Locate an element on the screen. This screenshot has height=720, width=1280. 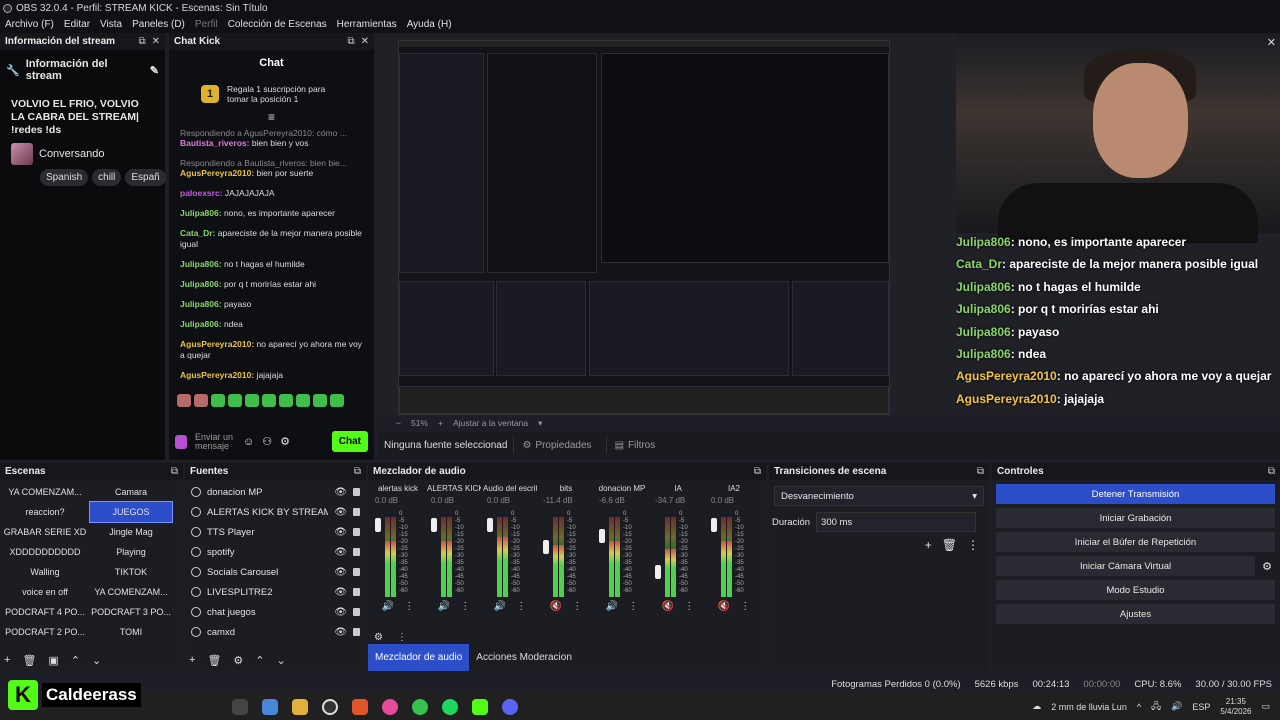
folder-icon is located at coordinates (300, 706).